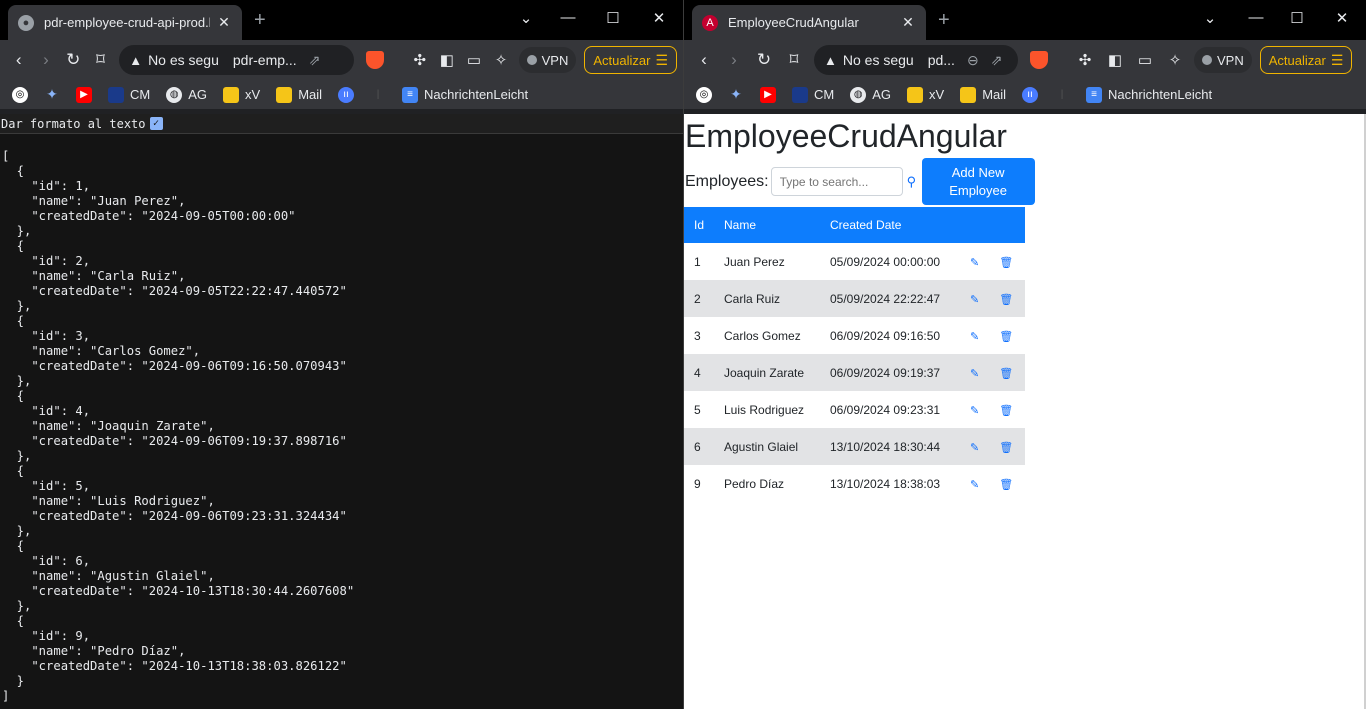 Image resolution: width=1366 pixels, height=709 pixels. I want to click on cell-name: Pedro Díaz, so click(754, 483).